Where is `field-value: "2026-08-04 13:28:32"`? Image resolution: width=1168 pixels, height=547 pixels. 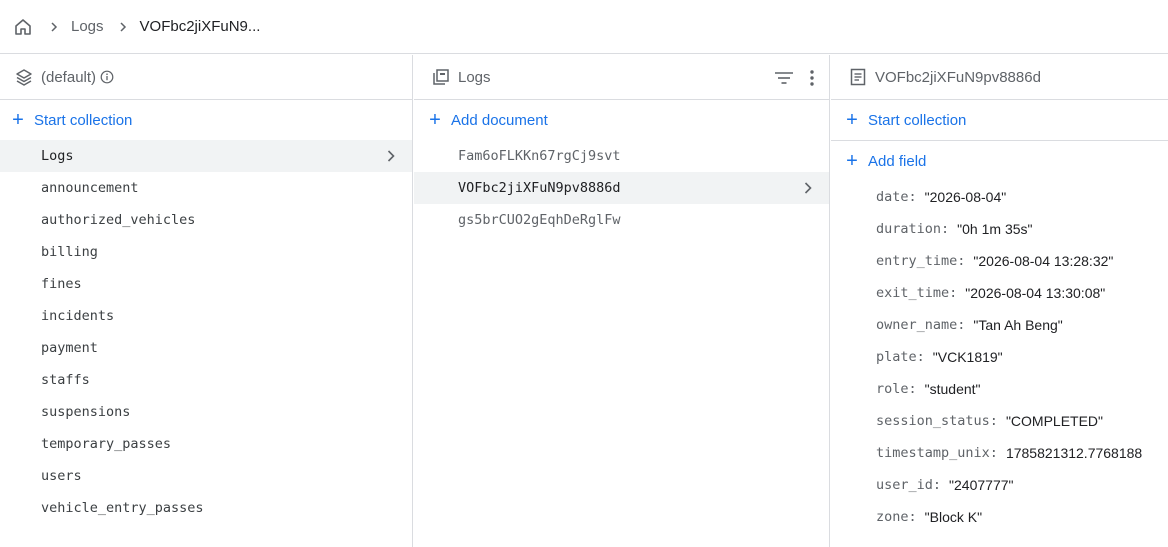 field-value: "2026-08-04 13:28:32" is located at coordinates (1043, 261).